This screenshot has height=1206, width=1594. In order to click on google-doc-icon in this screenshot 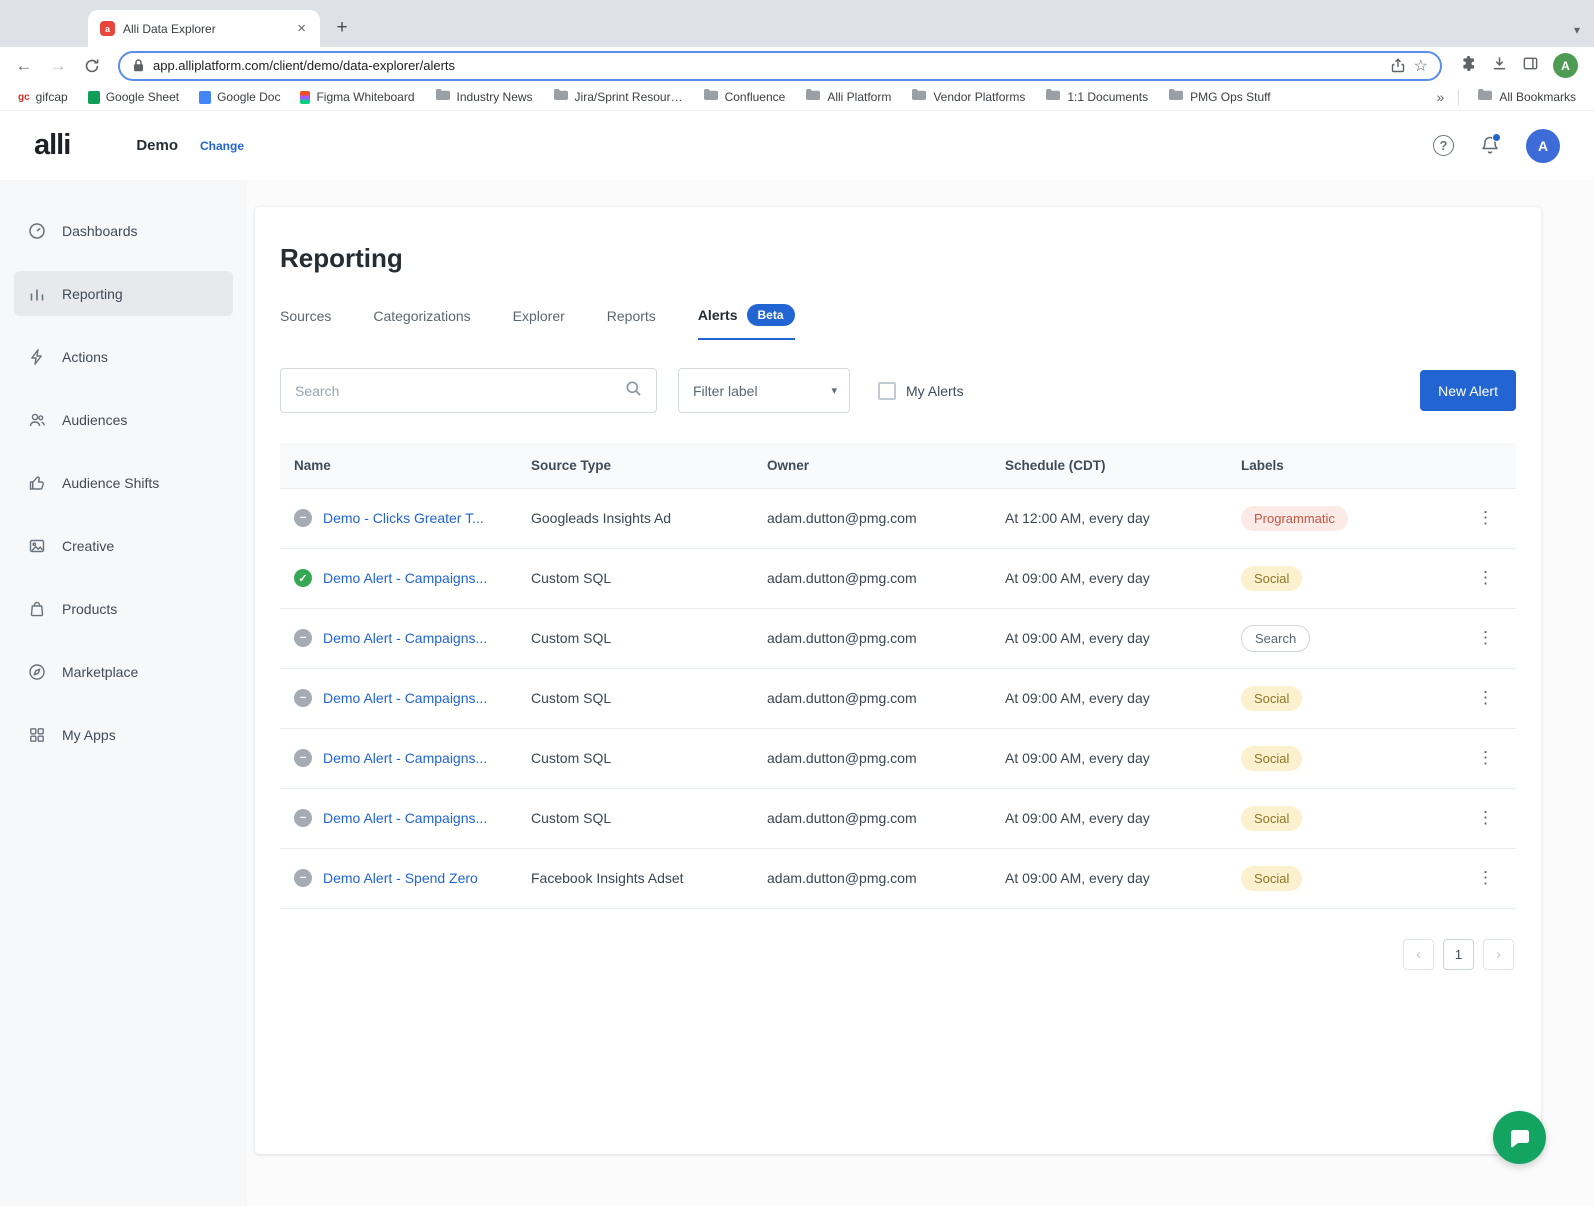, I will do `click(205, 97)`.